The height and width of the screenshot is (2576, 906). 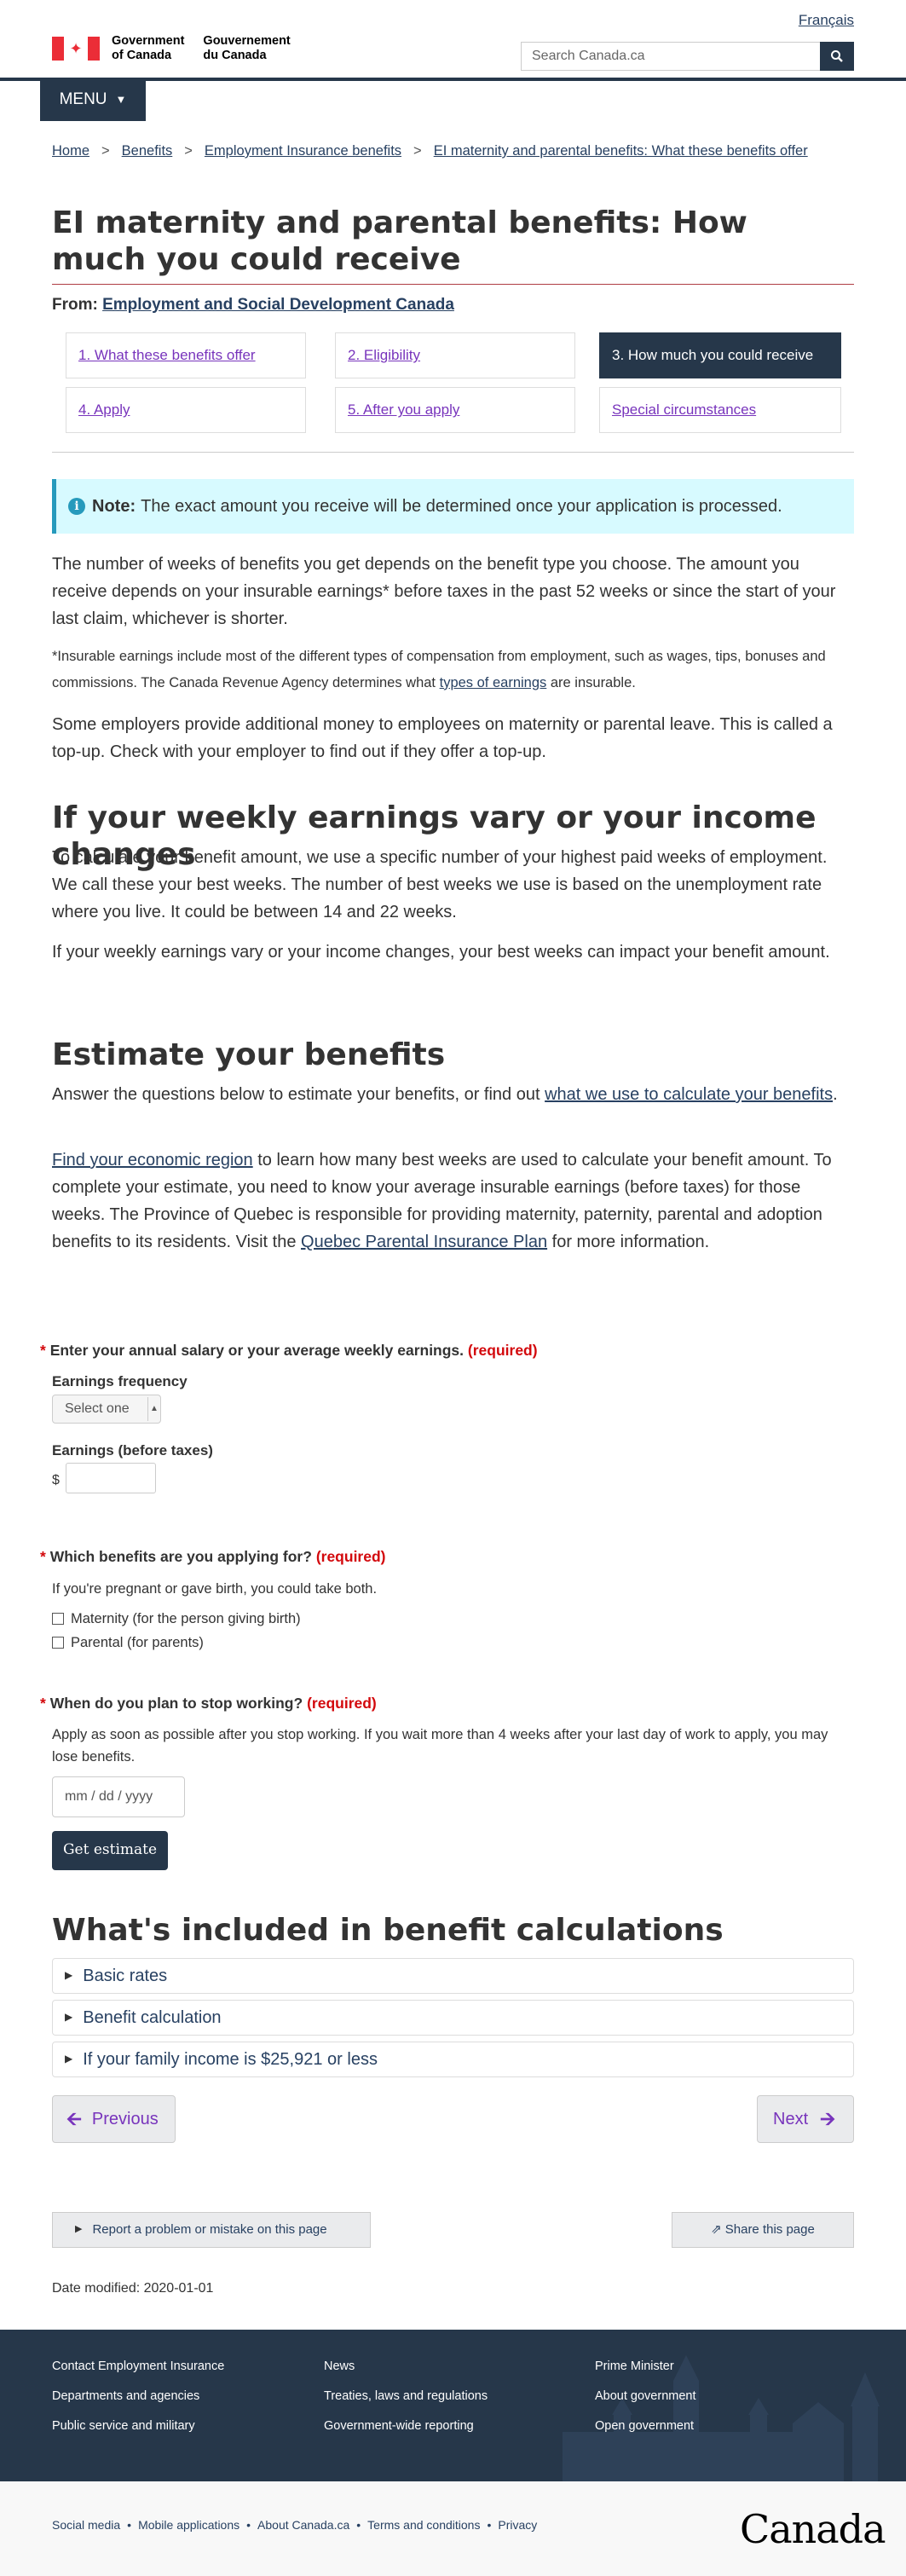 What do you see at coordinates (671, 56) in the screenshot?
I see `search-input: Search Canada.ca` at bounding box center [671, 56].